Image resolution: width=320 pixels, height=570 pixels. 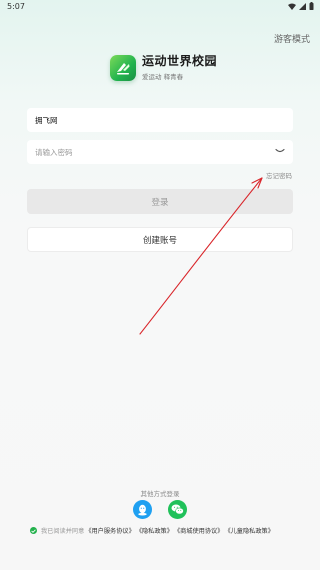 I want to click on child-privacy-policy-link: 《儿童隐私政策》, so click(x=249, y=530).